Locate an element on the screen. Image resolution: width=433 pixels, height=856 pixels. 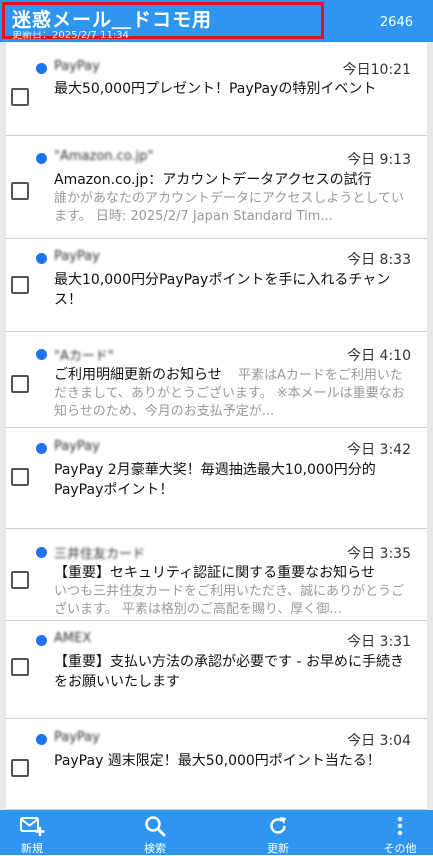
last-updated-text: 更新日：2025/2/7 11:34 is located at coordinates (70, 35).